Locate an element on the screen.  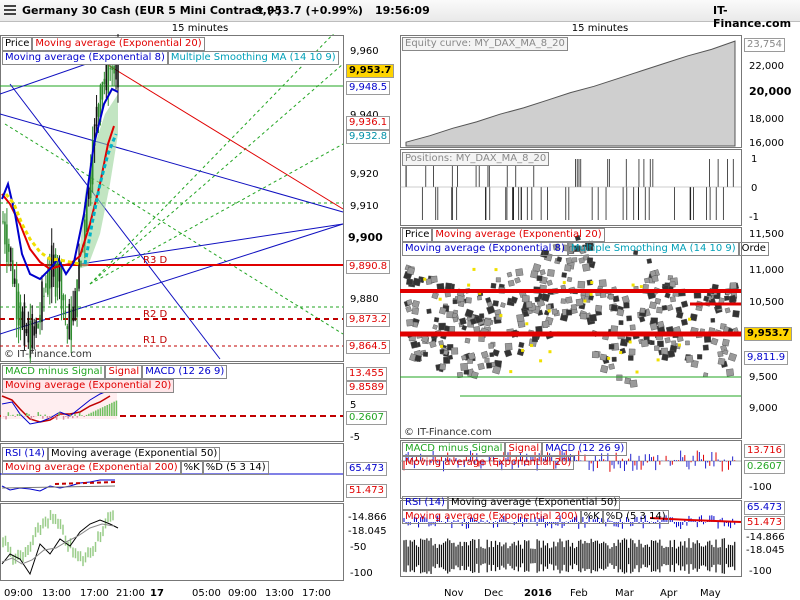
legend-macd: MACD (12 26 9) is located at coordinates (185, 372).